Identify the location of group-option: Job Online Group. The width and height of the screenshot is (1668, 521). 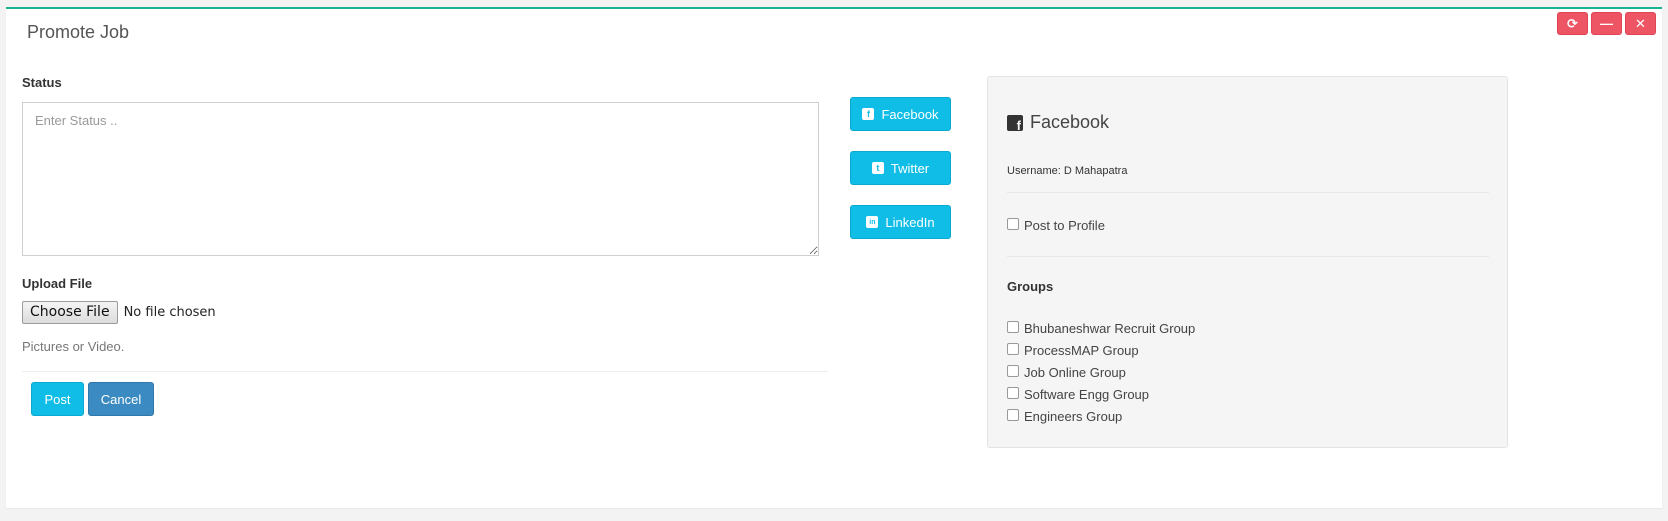
(1066, 372).